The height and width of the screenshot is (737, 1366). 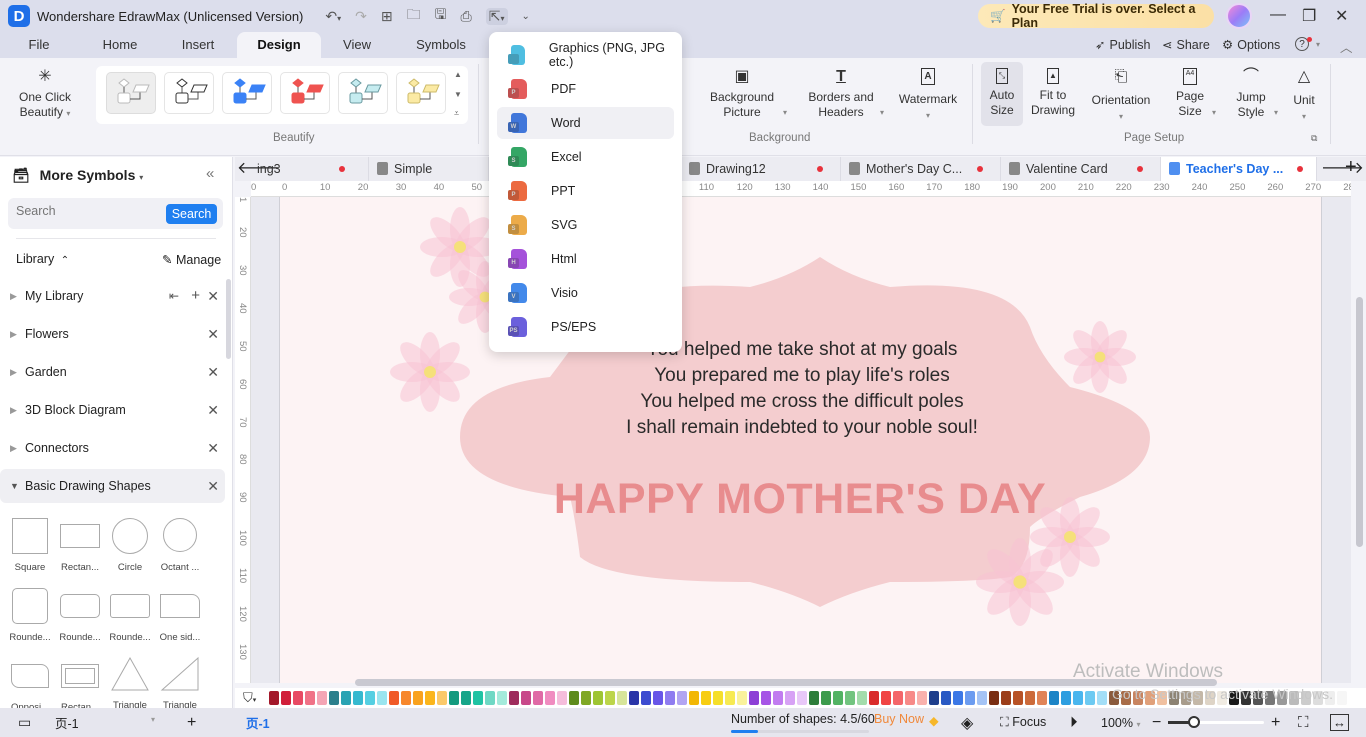 What do you see at coordinates (120, 45) in the screenshot?
I see `menu-tab-home: Home` at bounding box center [120, 45].